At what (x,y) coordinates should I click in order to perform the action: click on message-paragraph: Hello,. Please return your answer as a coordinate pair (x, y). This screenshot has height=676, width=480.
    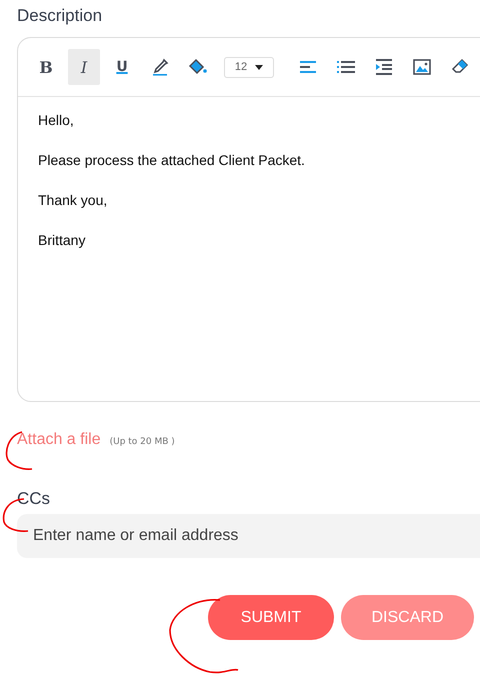
    Looking at the image, I should click on (56, 120).